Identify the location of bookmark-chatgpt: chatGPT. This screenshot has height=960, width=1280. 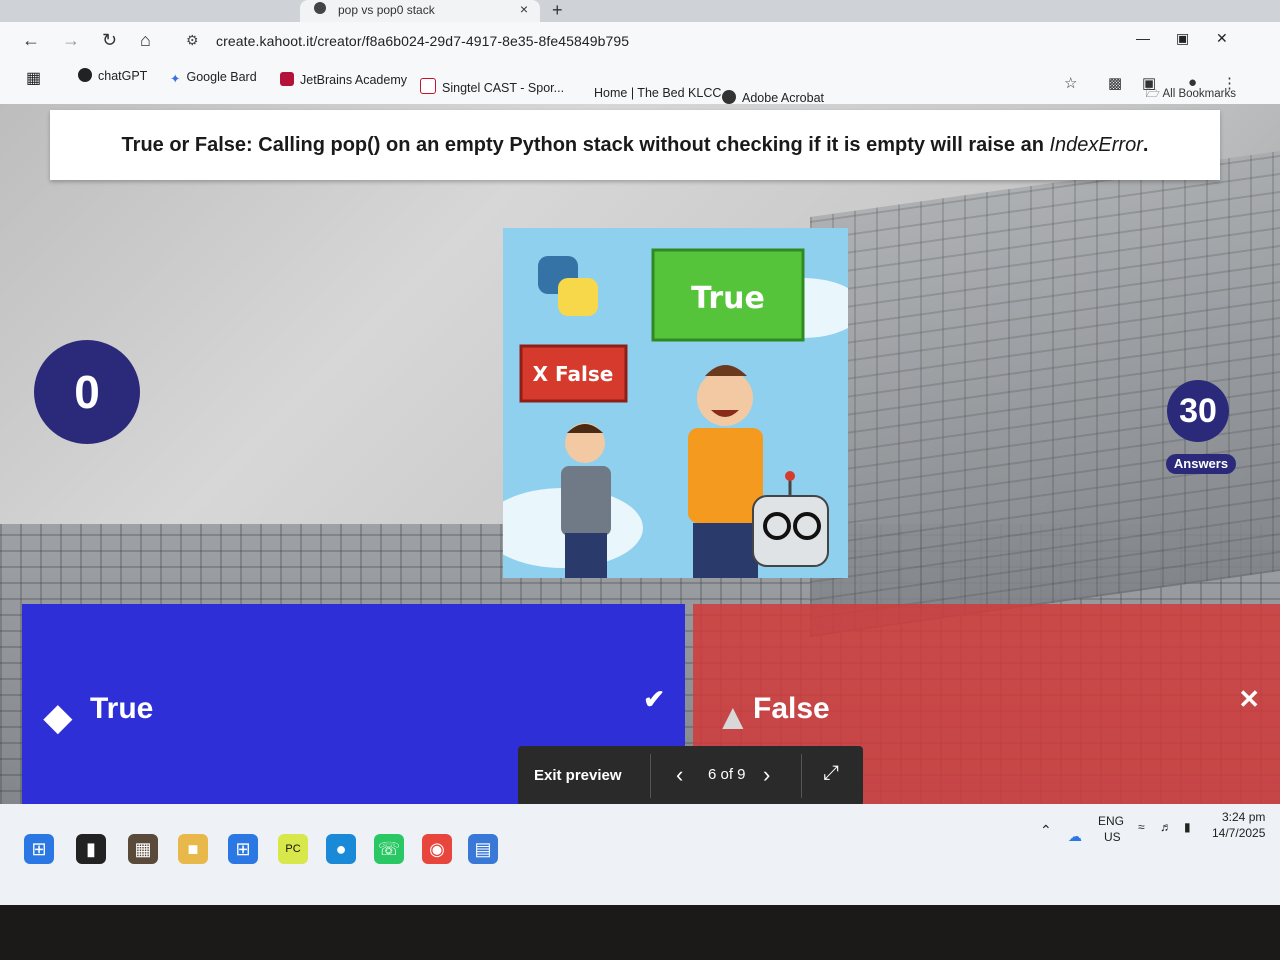
(112, 75).